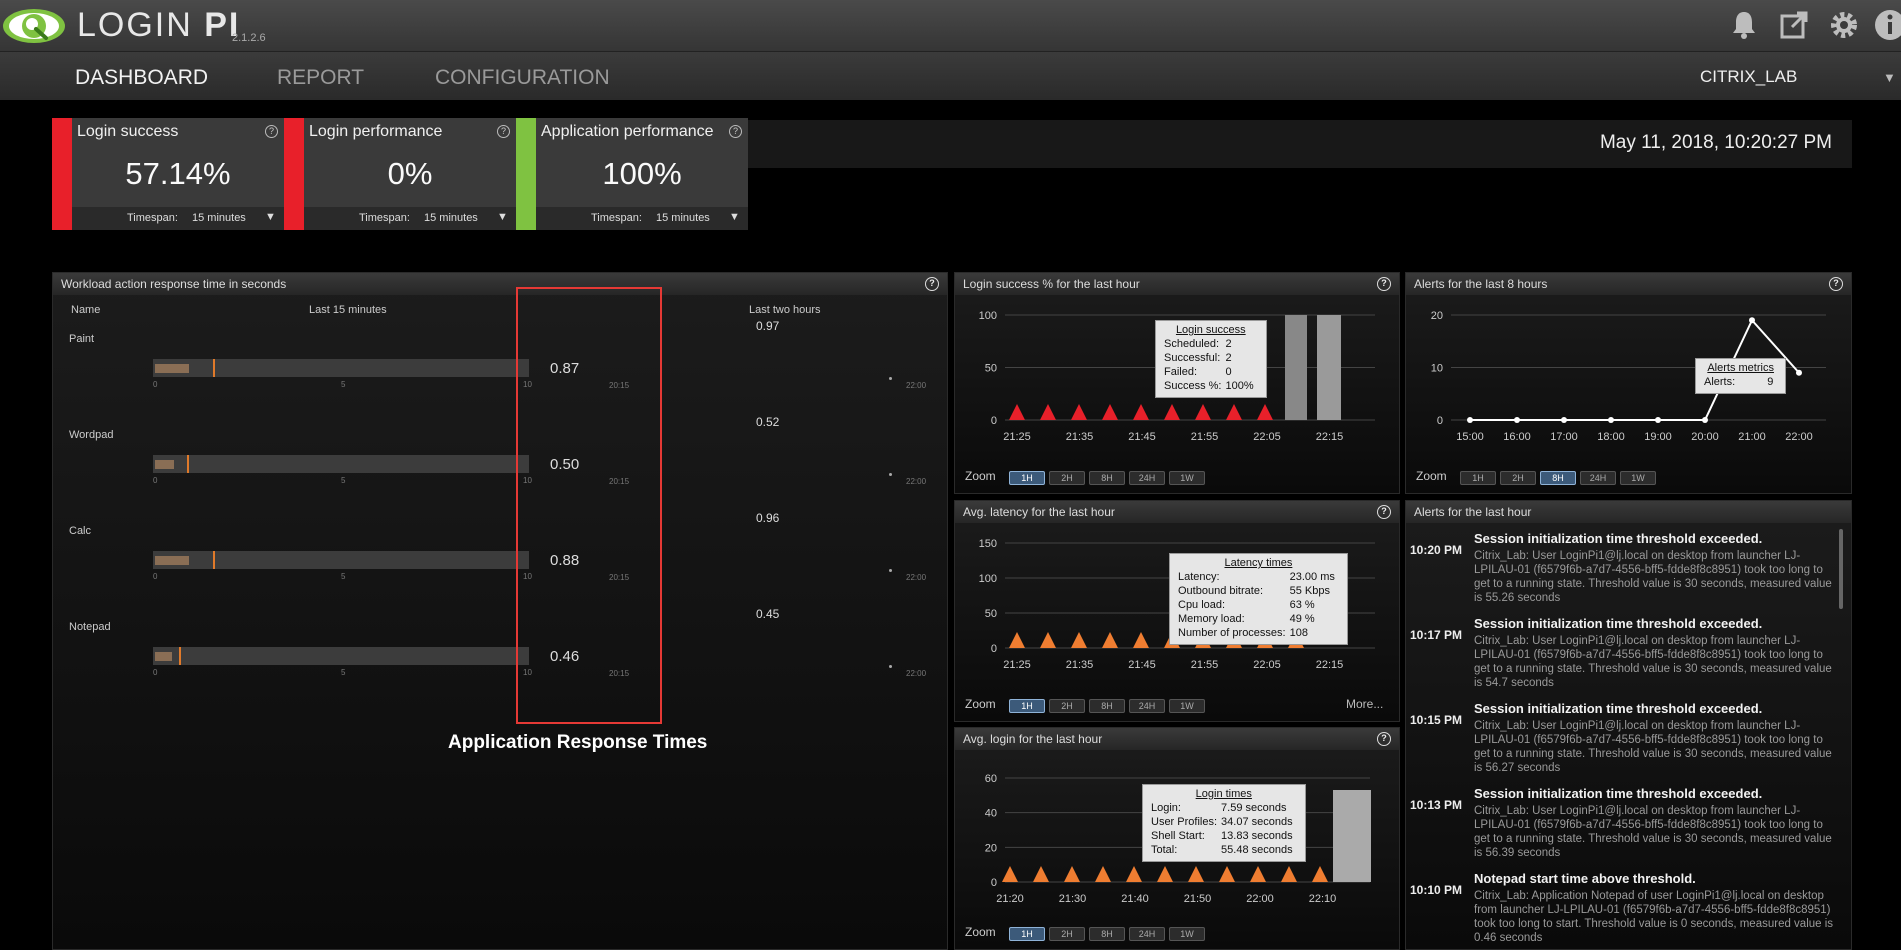 This screenshot has height=950, width=1901. What do you see at coordinates (1164, 850) in the screenshot?
I see `tooltip-key: Total:` at bounding box center [1164, 850].